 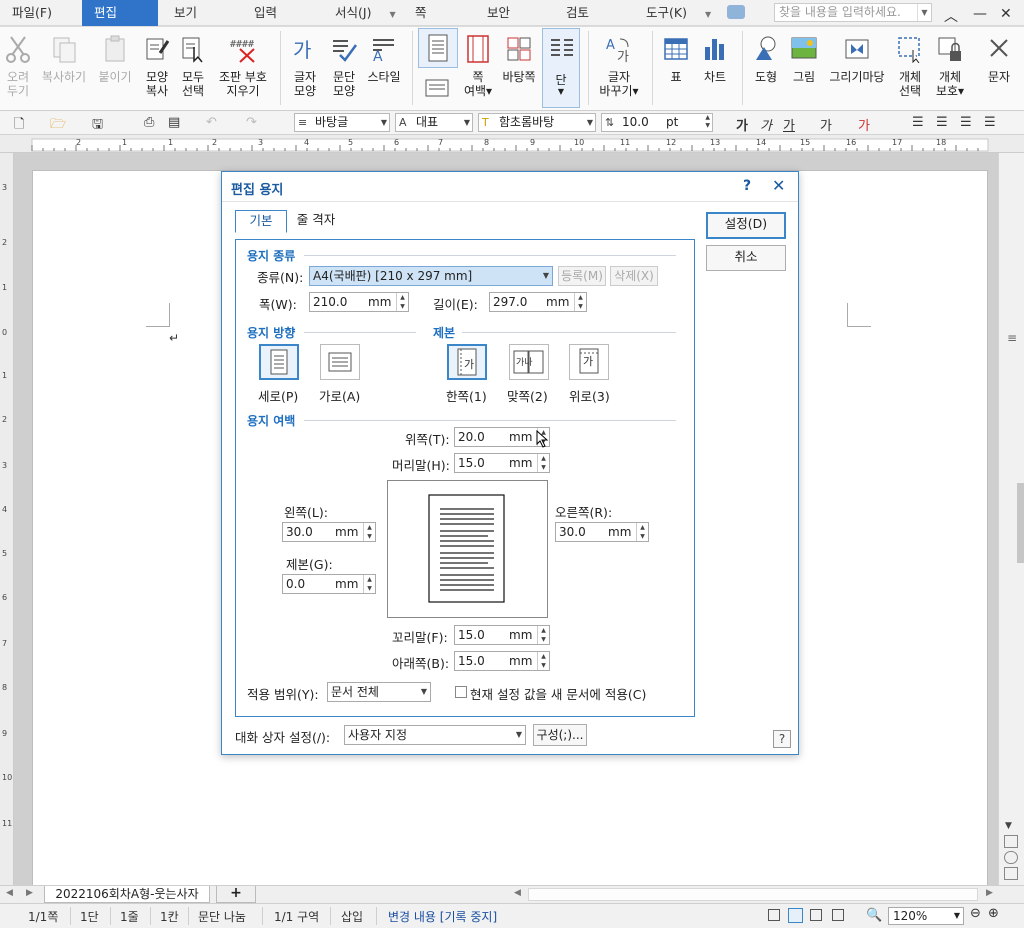 I want to click on font-color-icon: 가, so click(x=864, y=124).